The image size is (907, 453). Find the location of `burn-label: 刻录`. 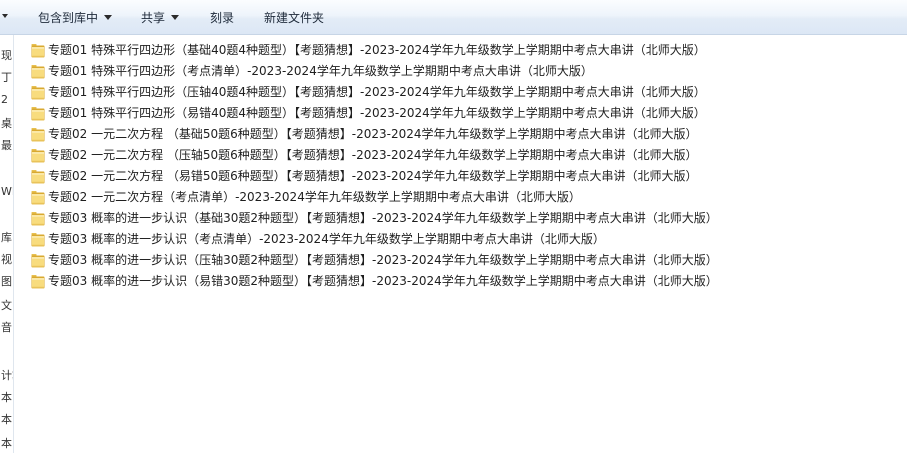

burn-label: 刻录 is located at coordinates (222, 18).